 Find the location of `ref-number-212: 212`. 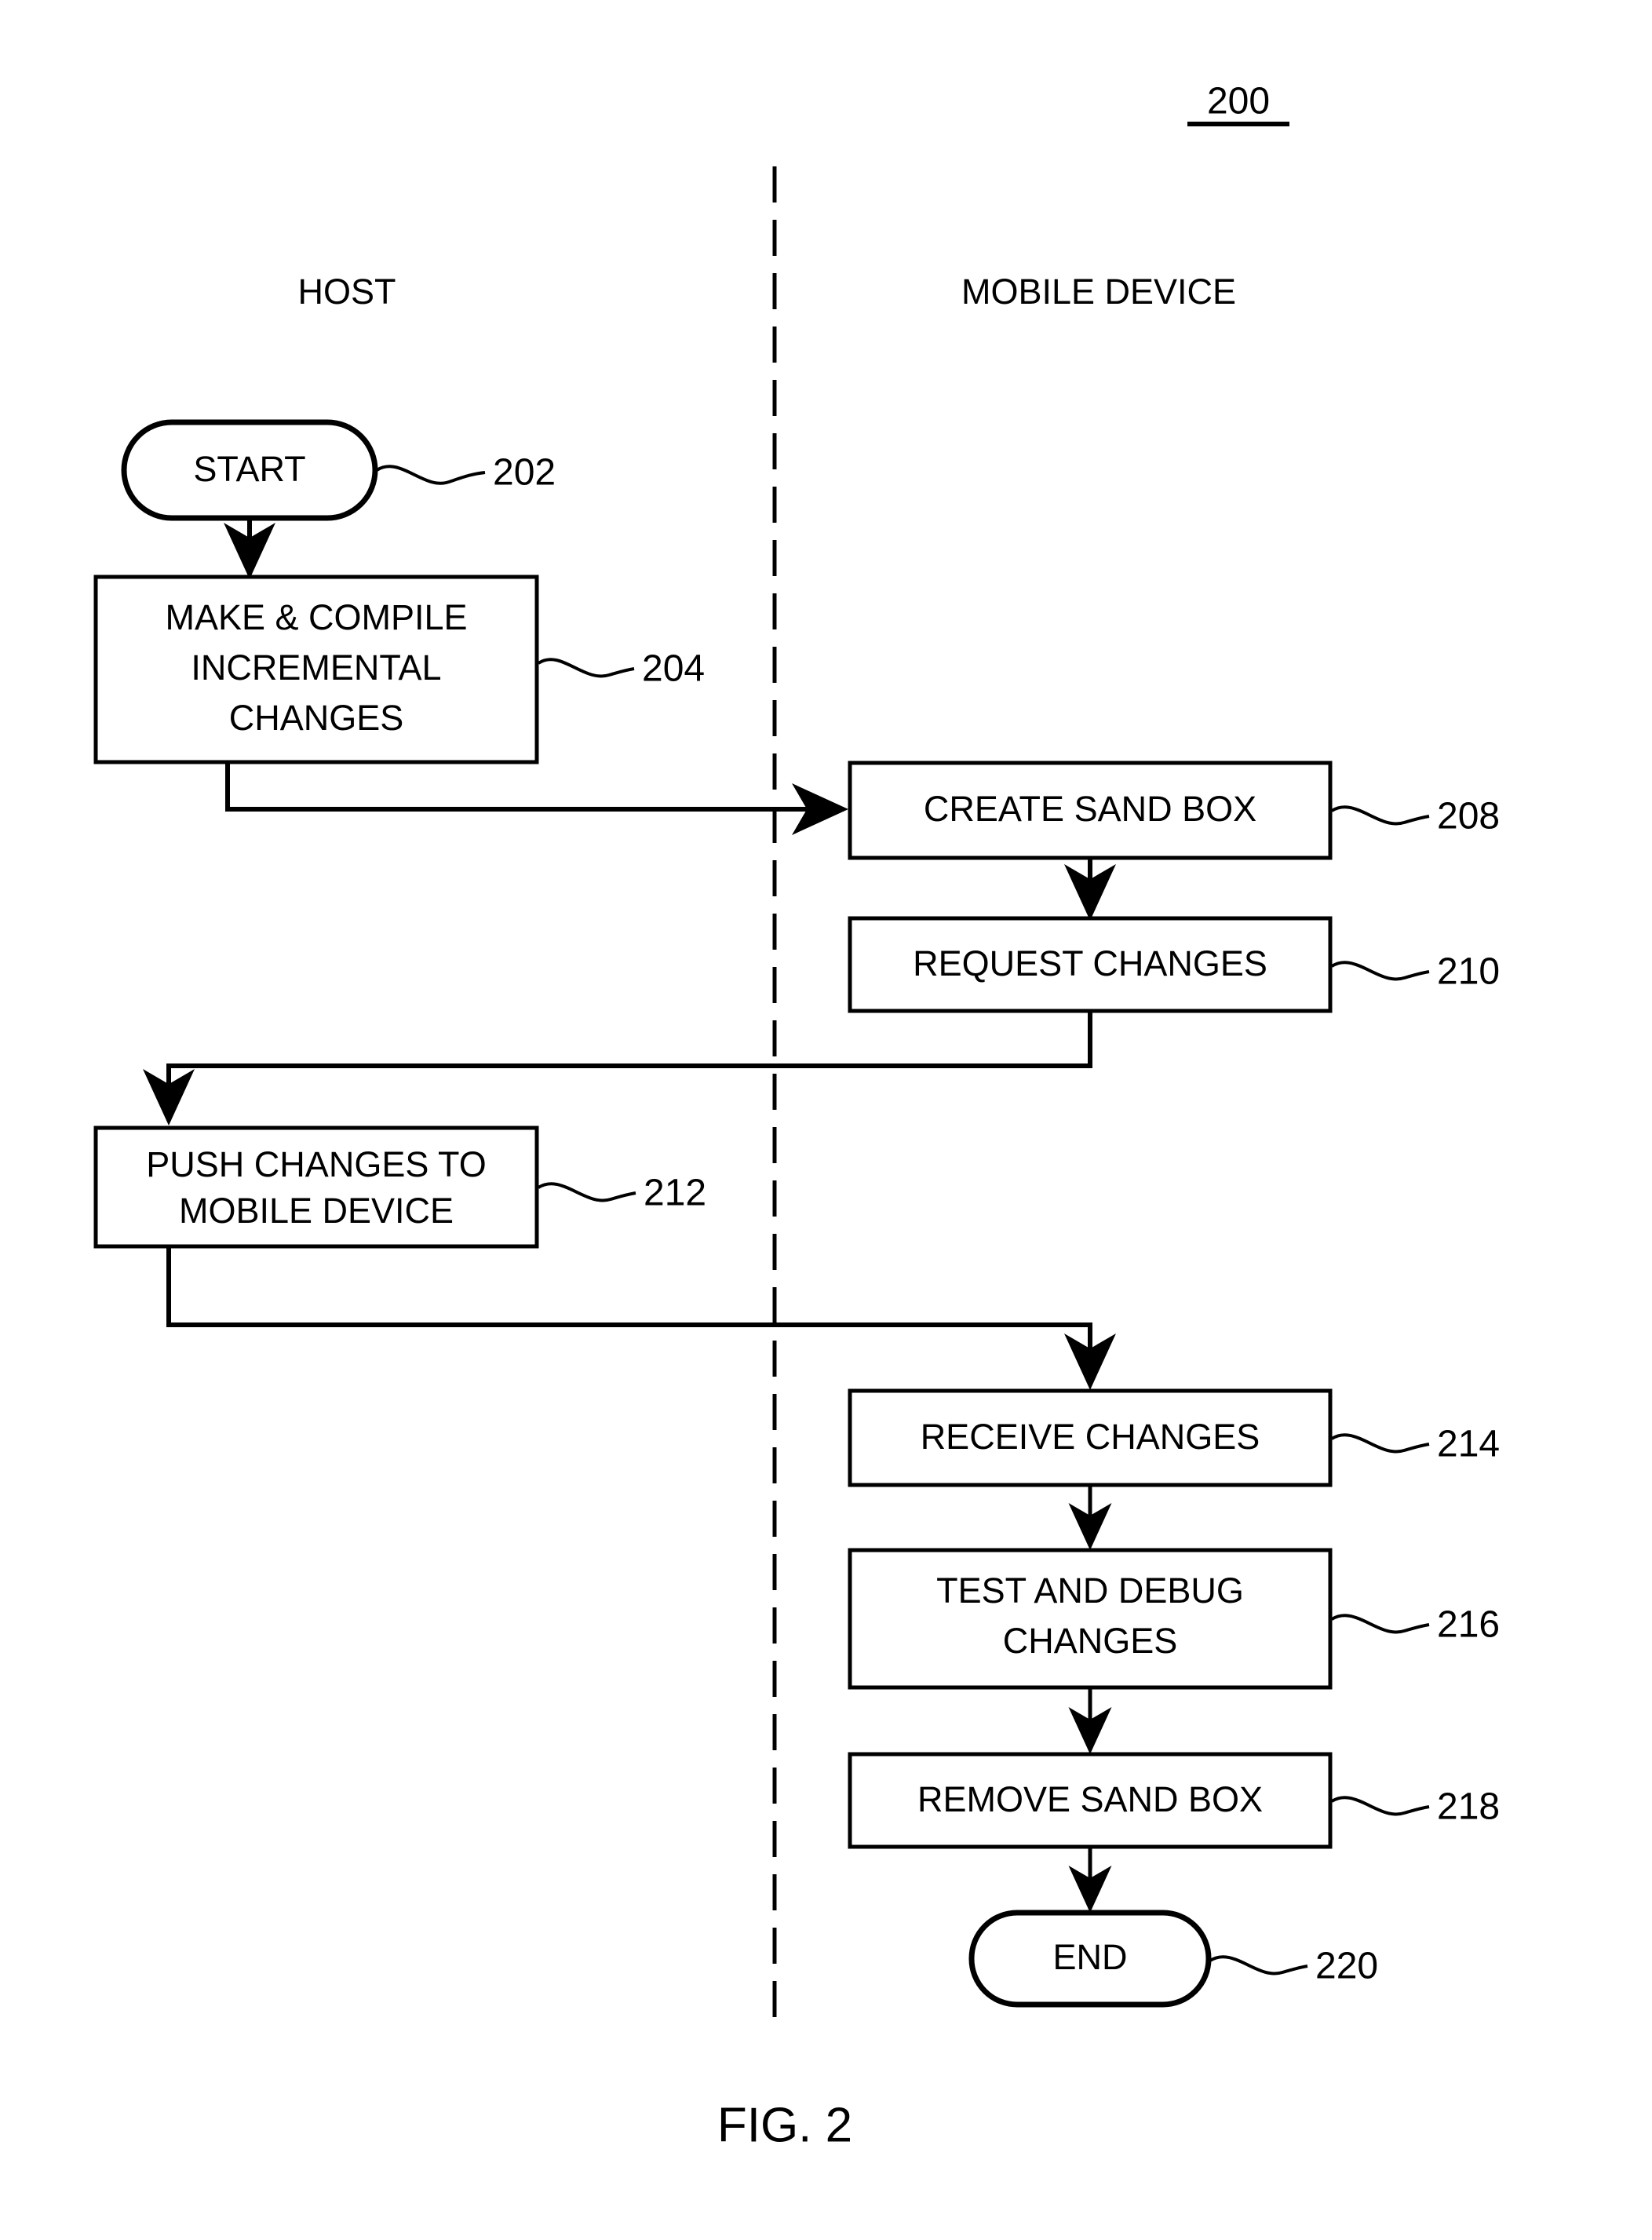

ref-number-212: 212 is located at coordinates (675, 1193).